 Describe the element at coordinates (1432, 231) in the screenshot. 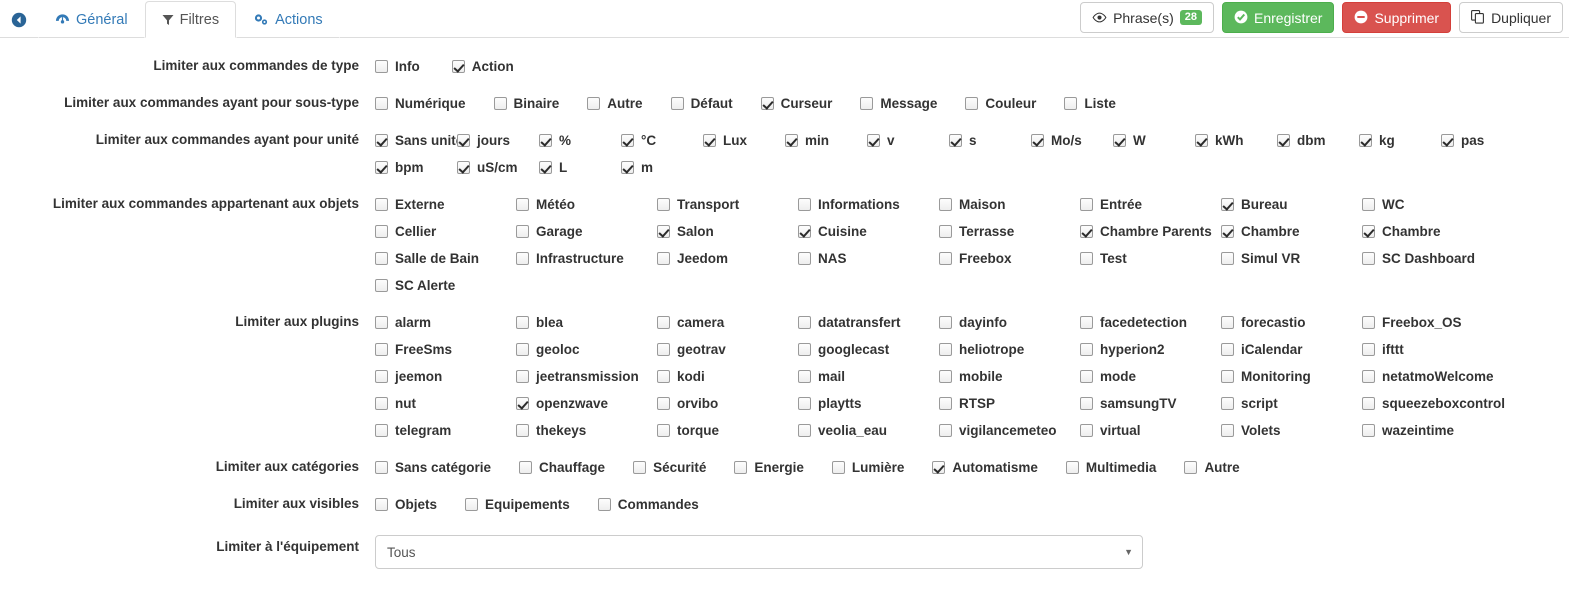

I see `checkbox-object-15: Chambre` at that location.